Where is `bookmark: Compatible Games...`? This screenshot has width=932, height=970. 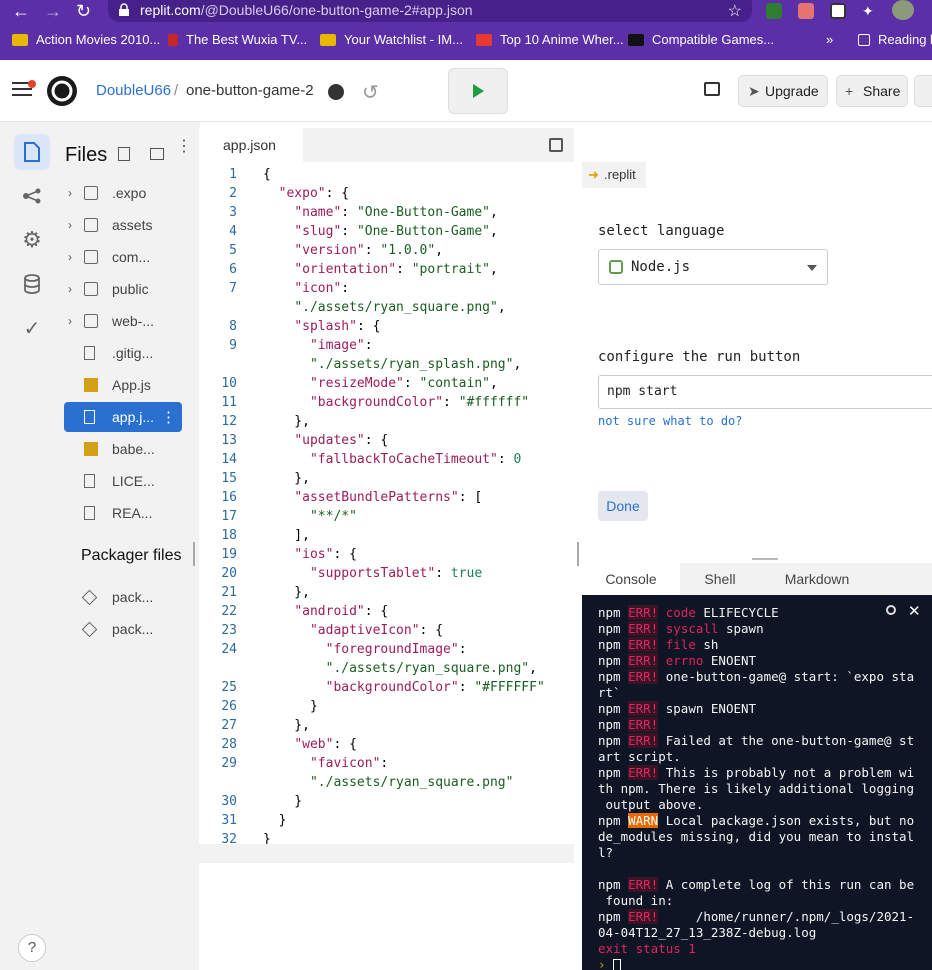
bookmark: Compatible Games... is located at coordinates (701, 39).